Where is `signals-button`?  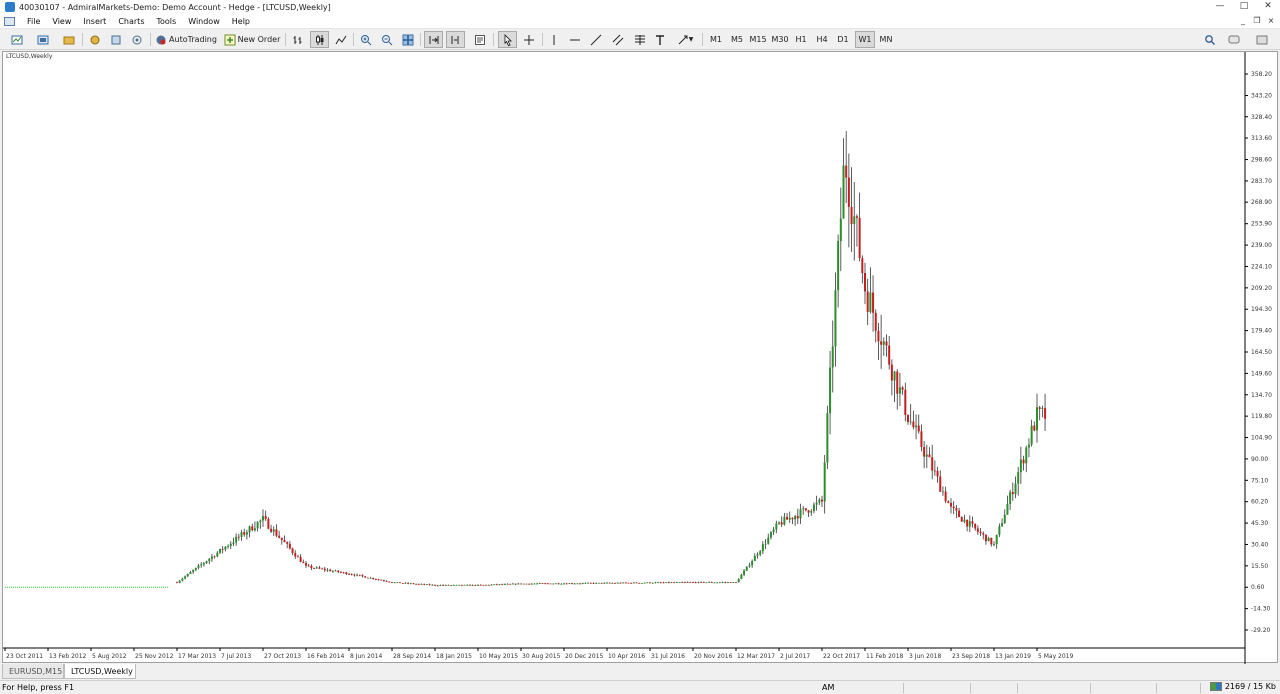 signals-button is located at coordinates (1262, 39).